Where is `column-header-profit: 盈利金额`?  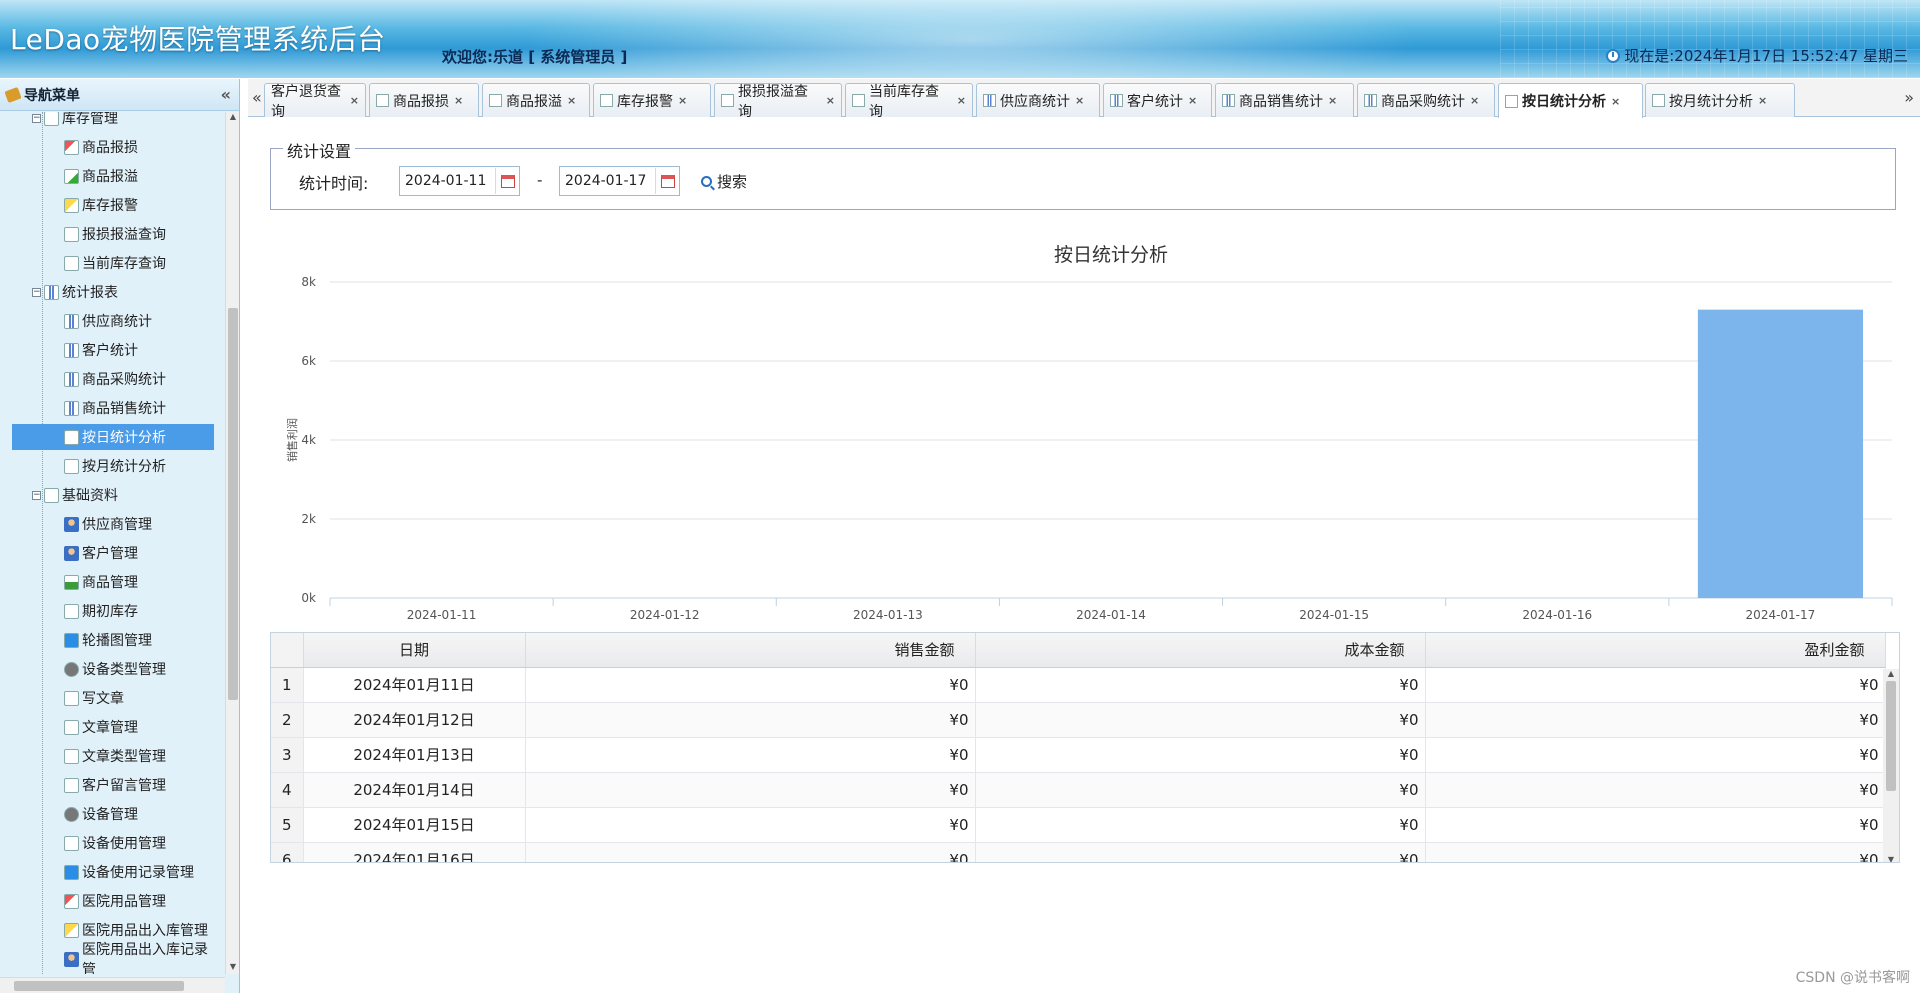 column-header-profit: 盈利金额 is located at coordinates (1655, 650).